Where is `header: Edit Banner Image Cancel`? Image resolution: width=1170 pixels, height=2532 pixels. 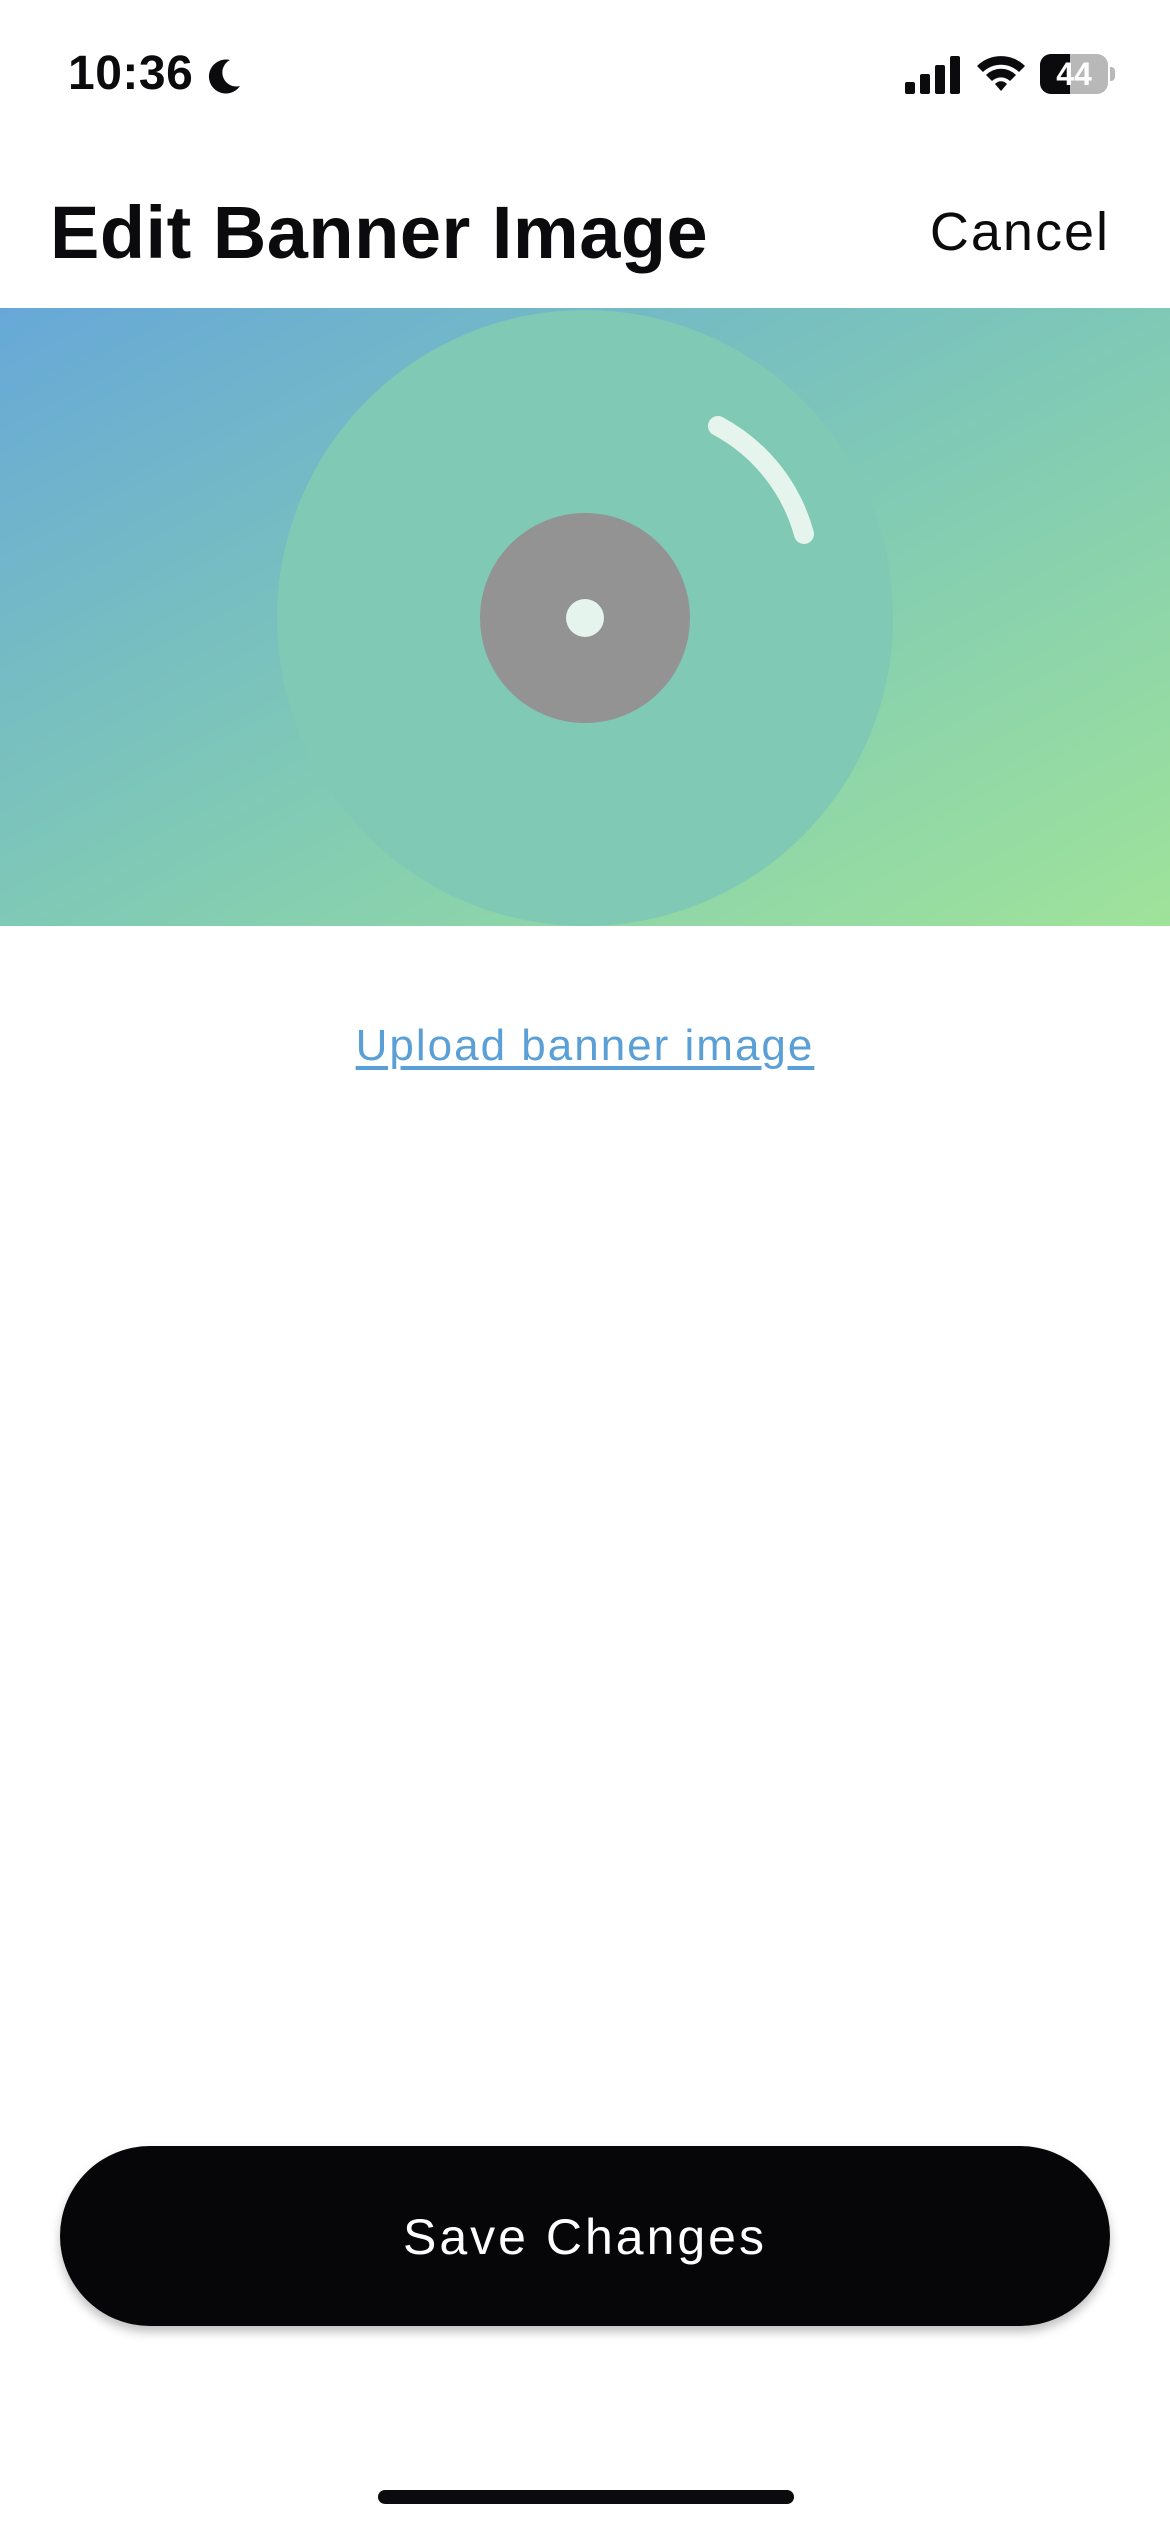 header: Edit Banner Image Cancel is located at coordinates (585, 240).